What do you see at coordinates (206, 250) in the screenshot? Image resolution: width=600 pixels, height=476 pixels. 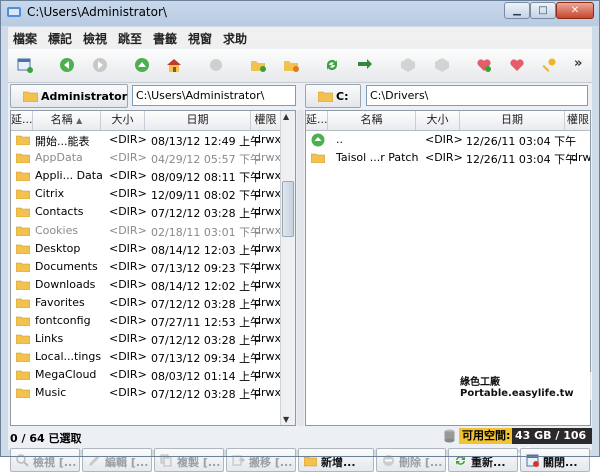 I see `file-date: 08/14/12 12:03 上午` at bounding box center [206, 250].